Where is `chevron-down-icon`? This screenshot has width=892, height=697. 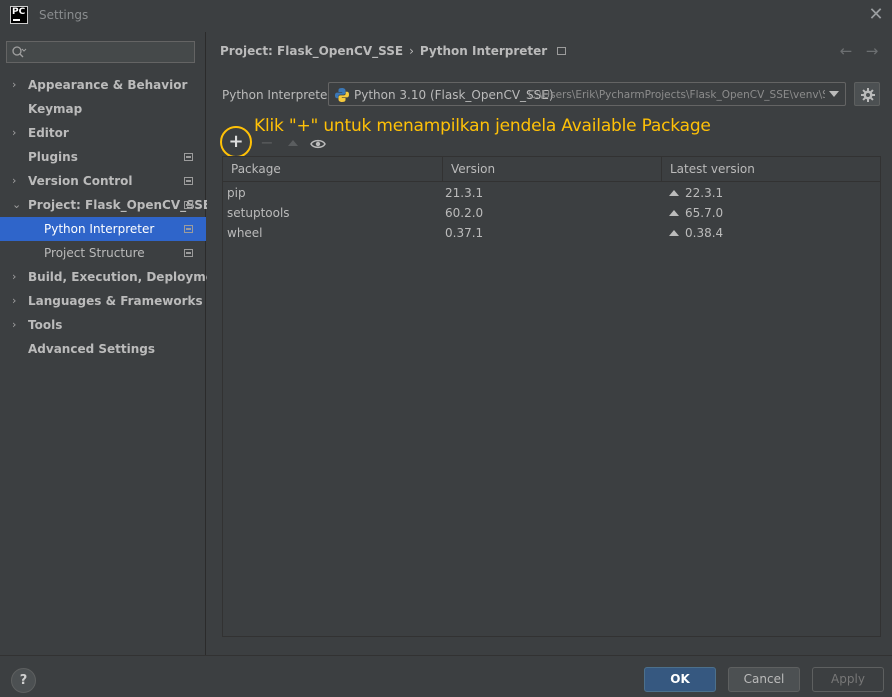
chevron-down-icon is located at coordinates (834, 94).